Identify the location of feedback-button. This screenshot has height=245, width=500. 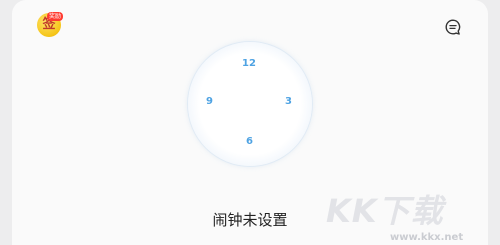
(453, 27).